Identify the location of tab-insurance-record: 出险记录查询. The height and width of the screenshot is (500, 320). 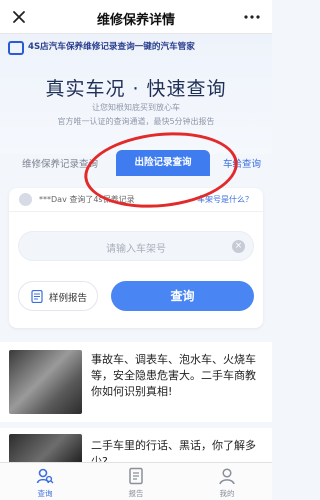
(163, 163).